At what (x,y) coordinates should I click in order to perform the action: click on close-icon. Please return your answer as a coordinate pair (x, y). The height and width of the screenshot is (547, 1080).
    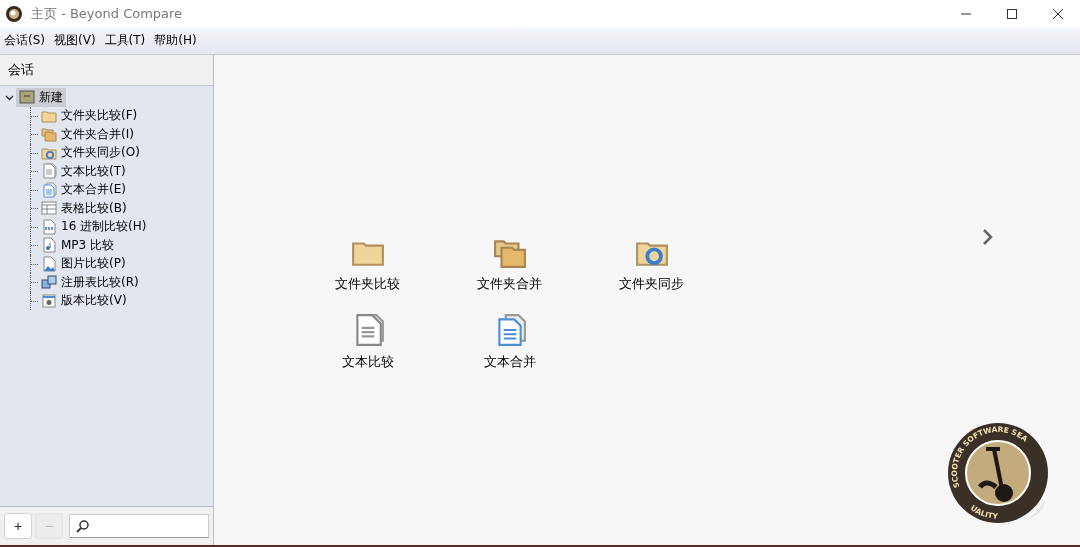
    Looking at the image, I should click on (1058, 13).